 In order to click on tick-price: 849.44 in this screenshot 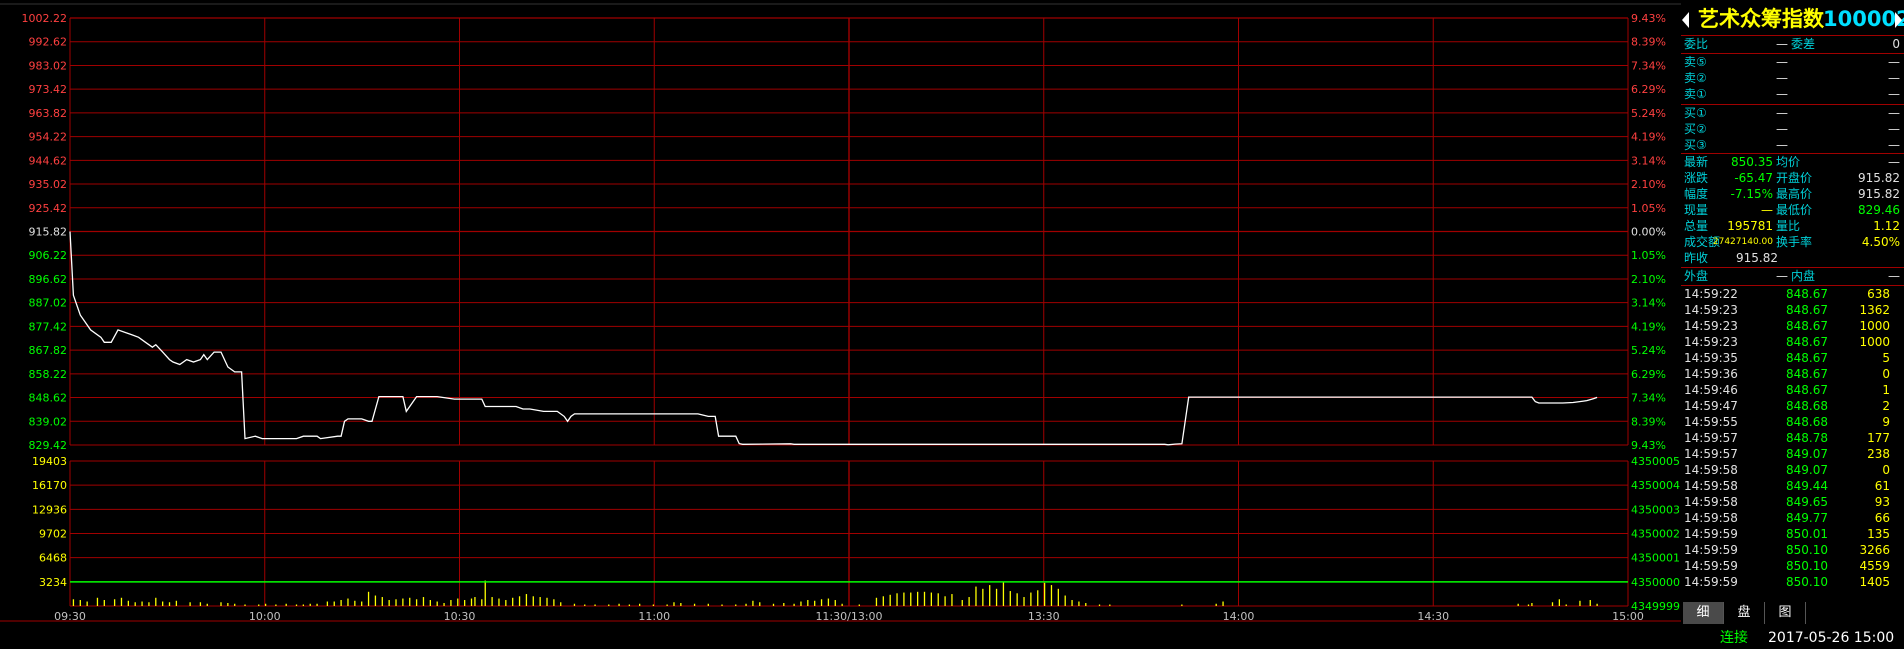, I will do `click(1807, 486)`.